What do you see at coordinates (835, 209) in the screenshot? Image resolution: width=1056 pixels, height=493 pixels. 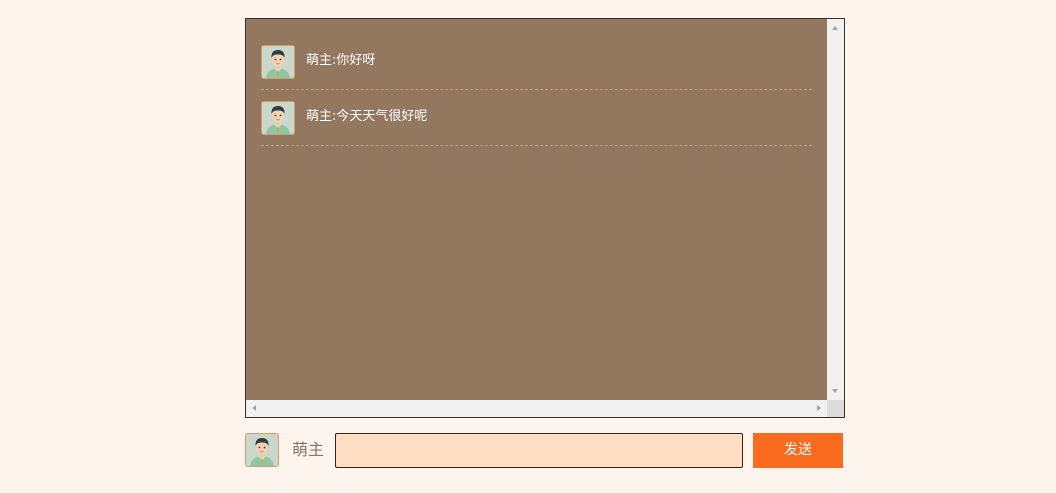 I see `vertical-scrollbar` at bounding box center [835, 209].